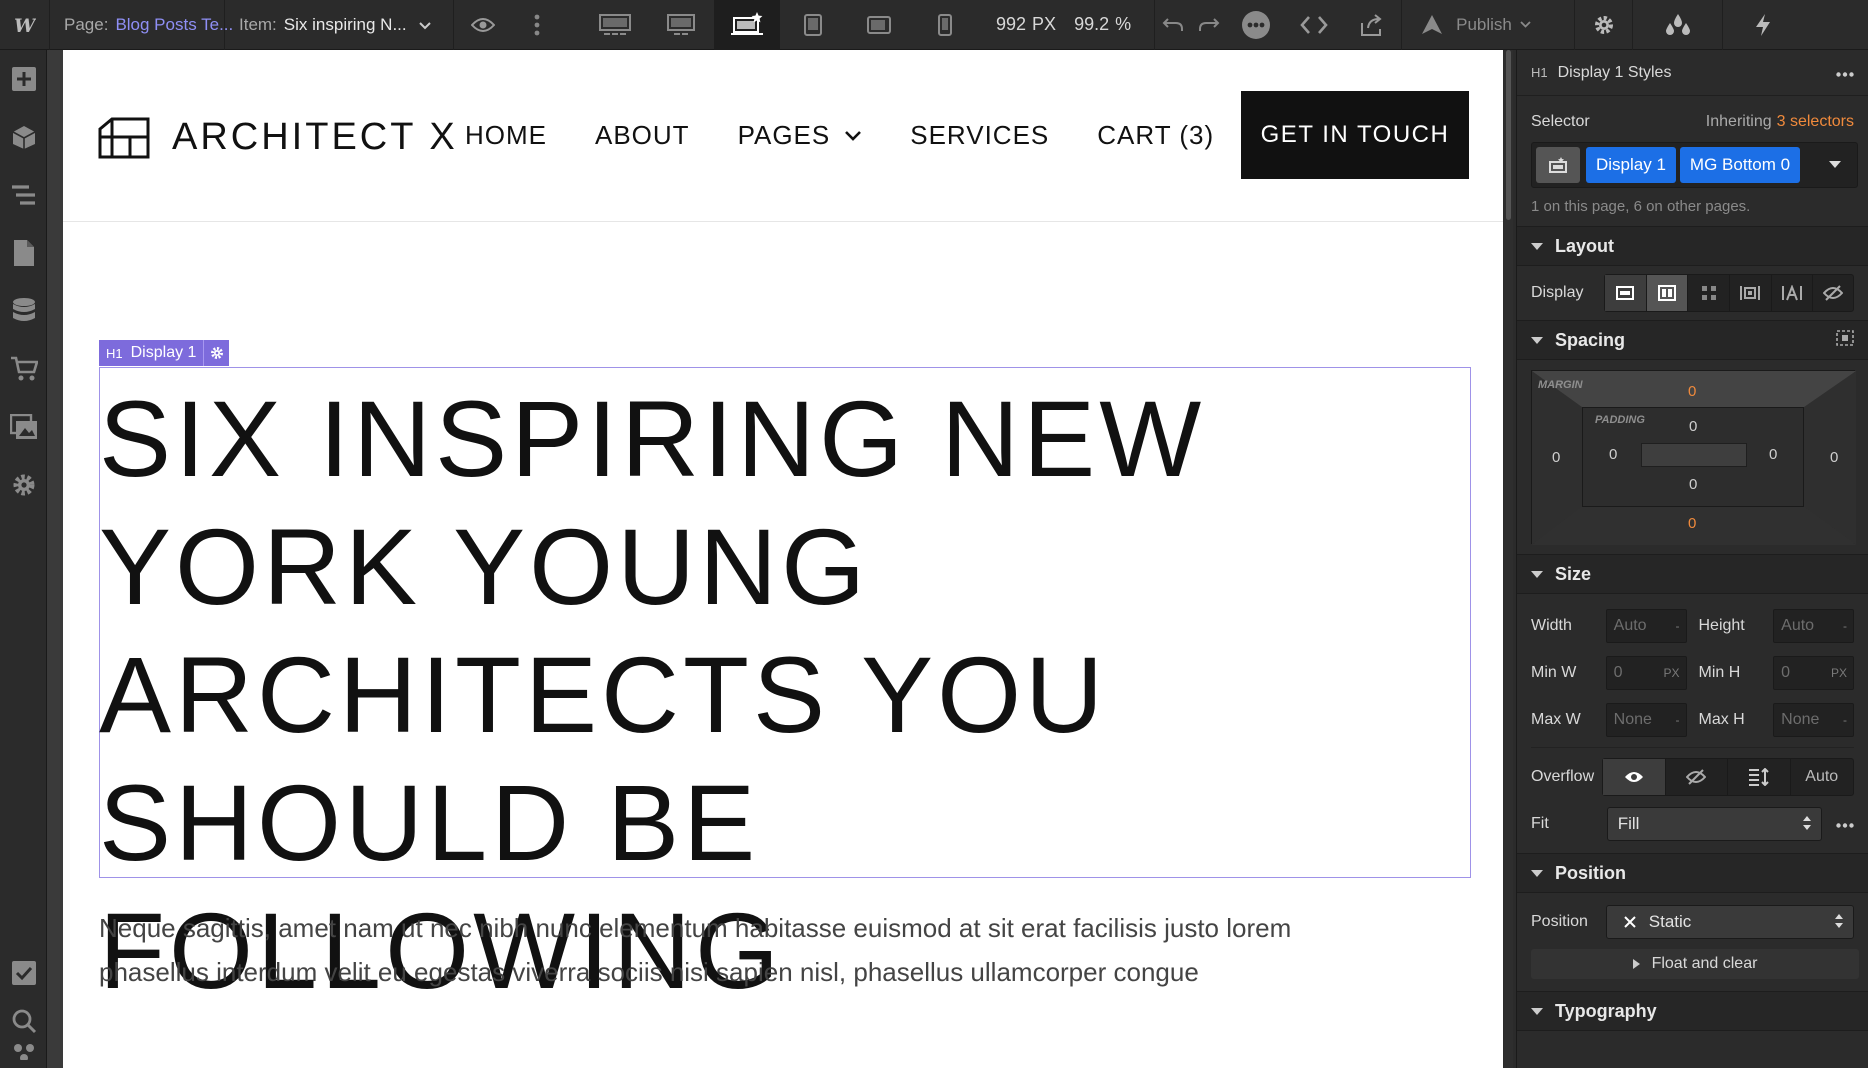  I want to click on width-unit: -, so click(1677, 625).